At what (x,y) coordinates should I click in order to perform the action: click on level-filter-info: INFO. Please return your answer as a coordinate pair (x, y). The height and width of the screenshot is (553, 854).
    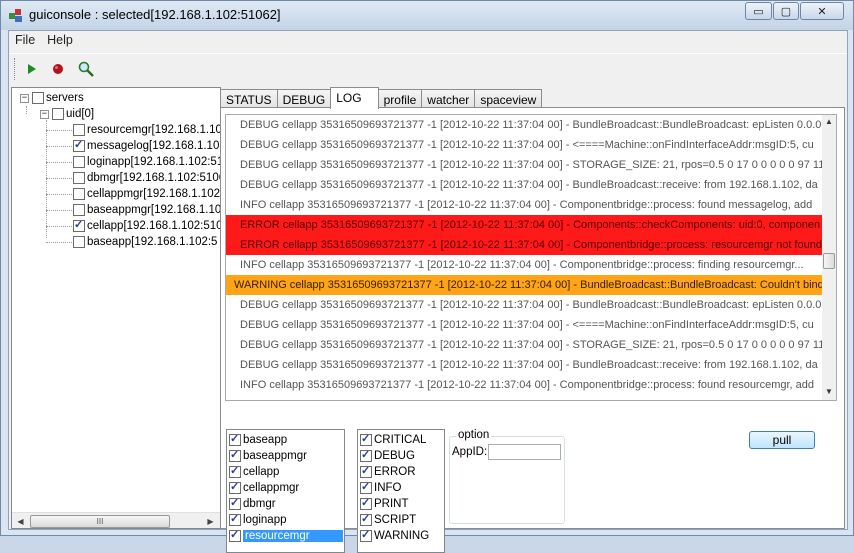
    Looking at the image, I should click on (380, 488).